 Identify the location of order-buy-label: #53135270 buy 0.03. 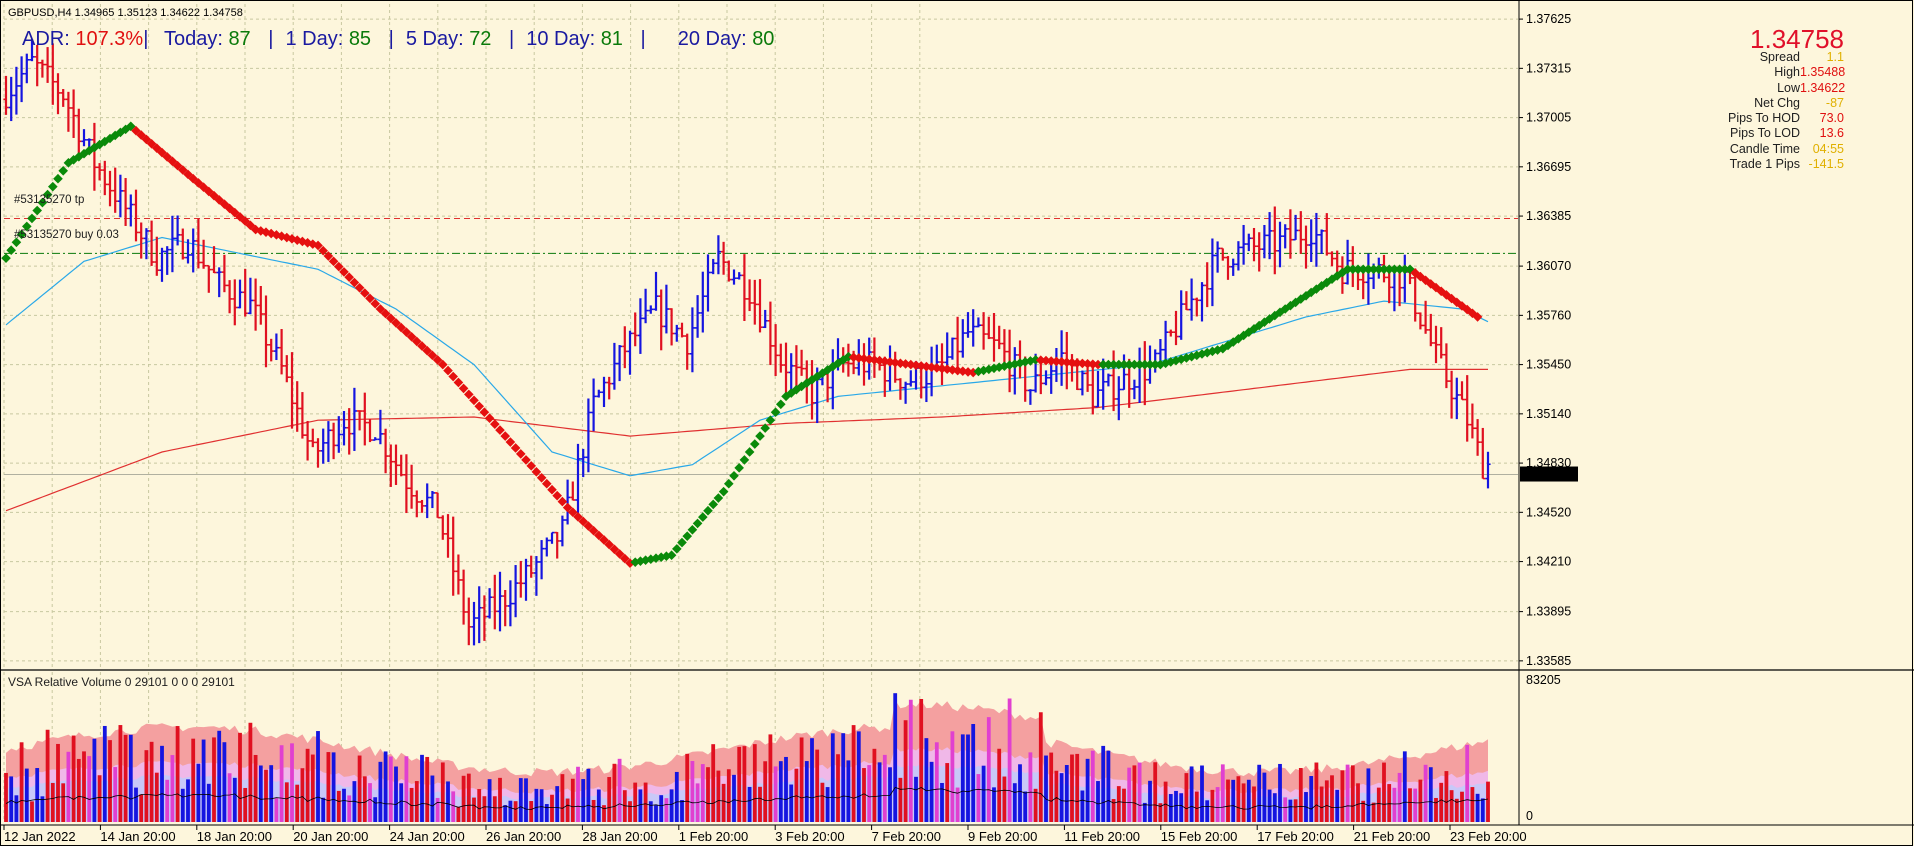
(66, 235).